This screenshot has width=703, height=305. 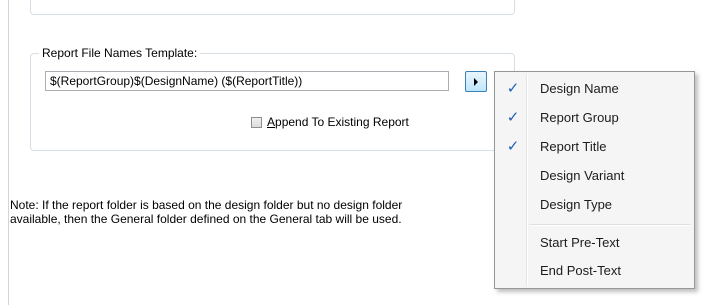 I want to click on play-arrow-icon, so click(x=476, y=81).